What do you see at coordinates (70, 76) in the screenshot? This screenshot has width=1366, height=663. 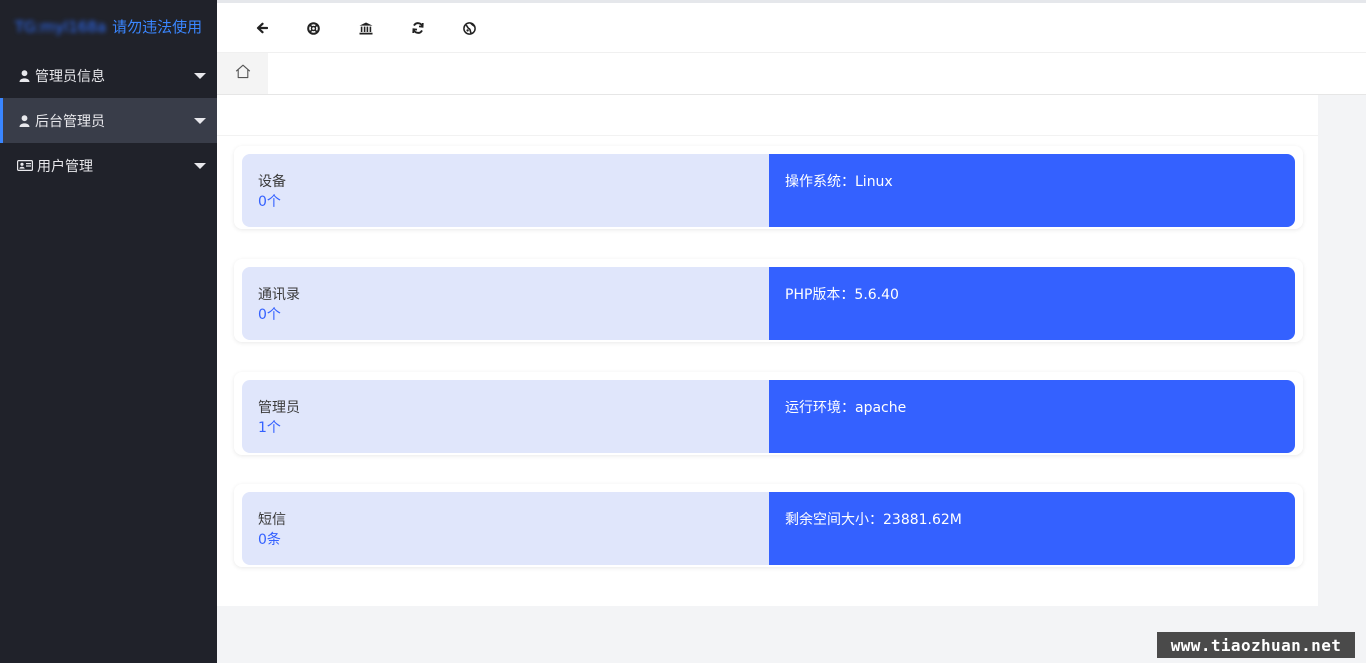 I see `sidebar-item-label: 管理员信息` at bounding box center [70, 76].